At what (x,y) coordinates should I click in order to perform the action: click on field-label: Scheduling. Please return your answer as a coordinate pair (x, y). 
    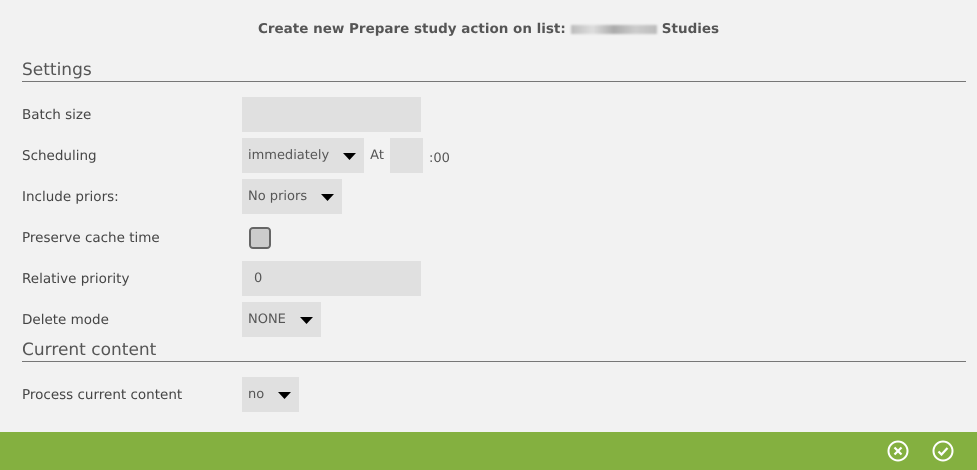
    Looking at the image, I should click on (60, 156).